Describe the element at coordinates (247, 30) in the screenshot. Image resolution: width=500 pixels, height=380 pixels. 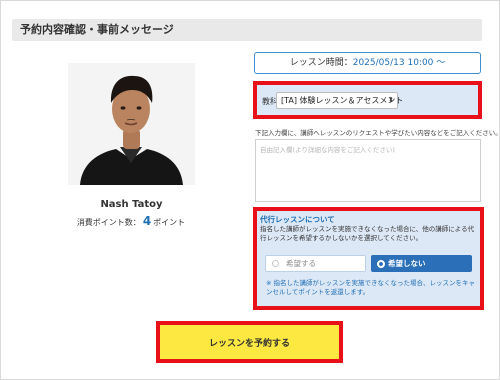
I see `section-title: 予約内容確認・事前メッセージ` at that location.